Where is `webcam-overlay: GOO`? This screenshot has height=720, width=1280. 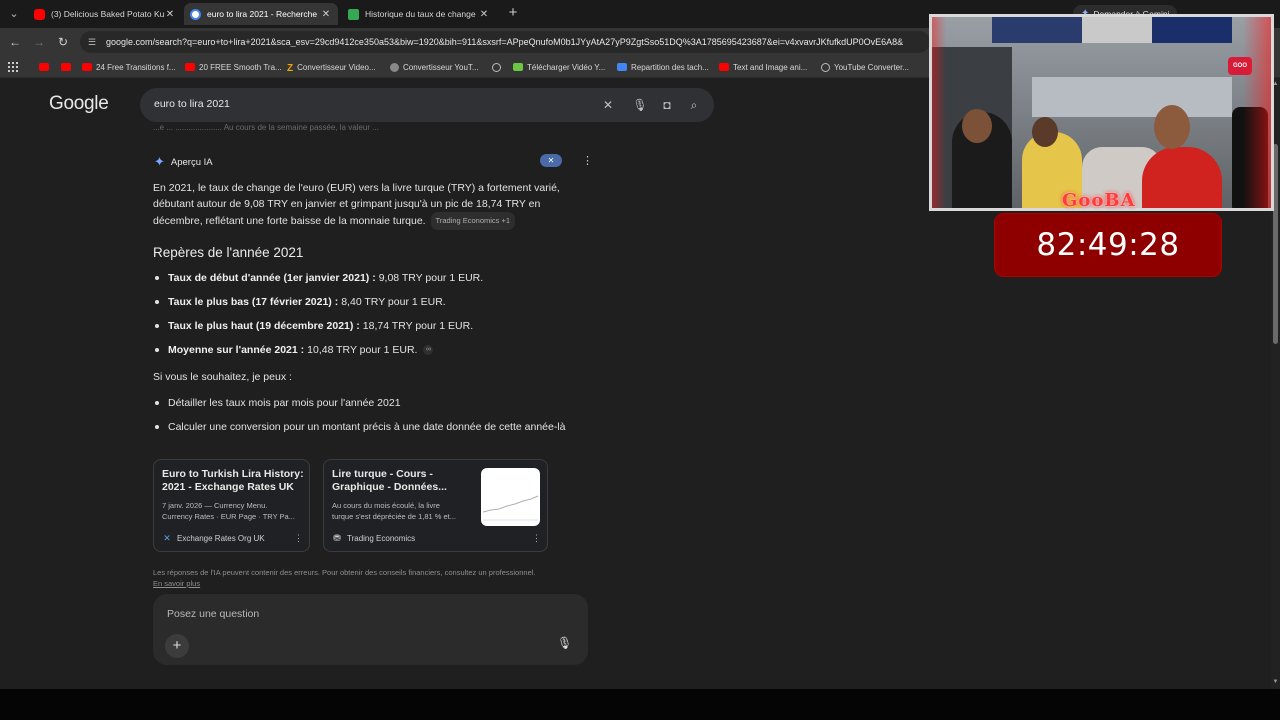 webcam-overlay: GOO is located at coordinates (1101, 112).